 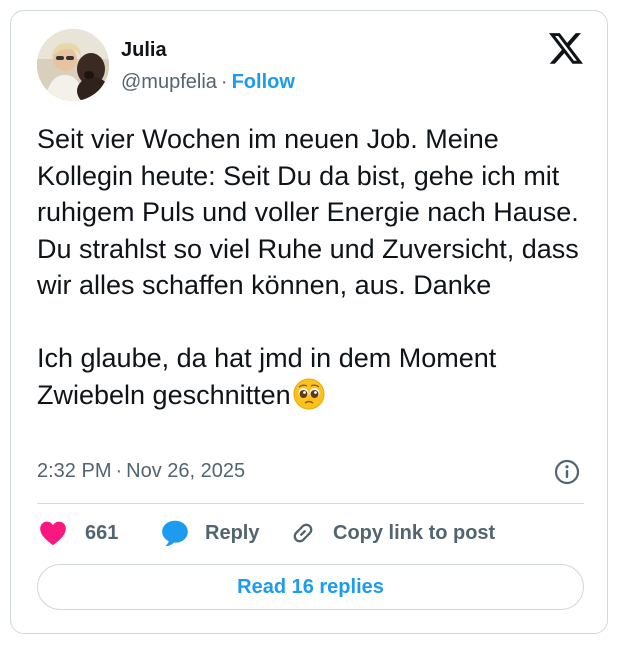 What do you see at coordinates (53, 533) in the screenshot?
I see `heart-icon` at bounding box center [53, 533].